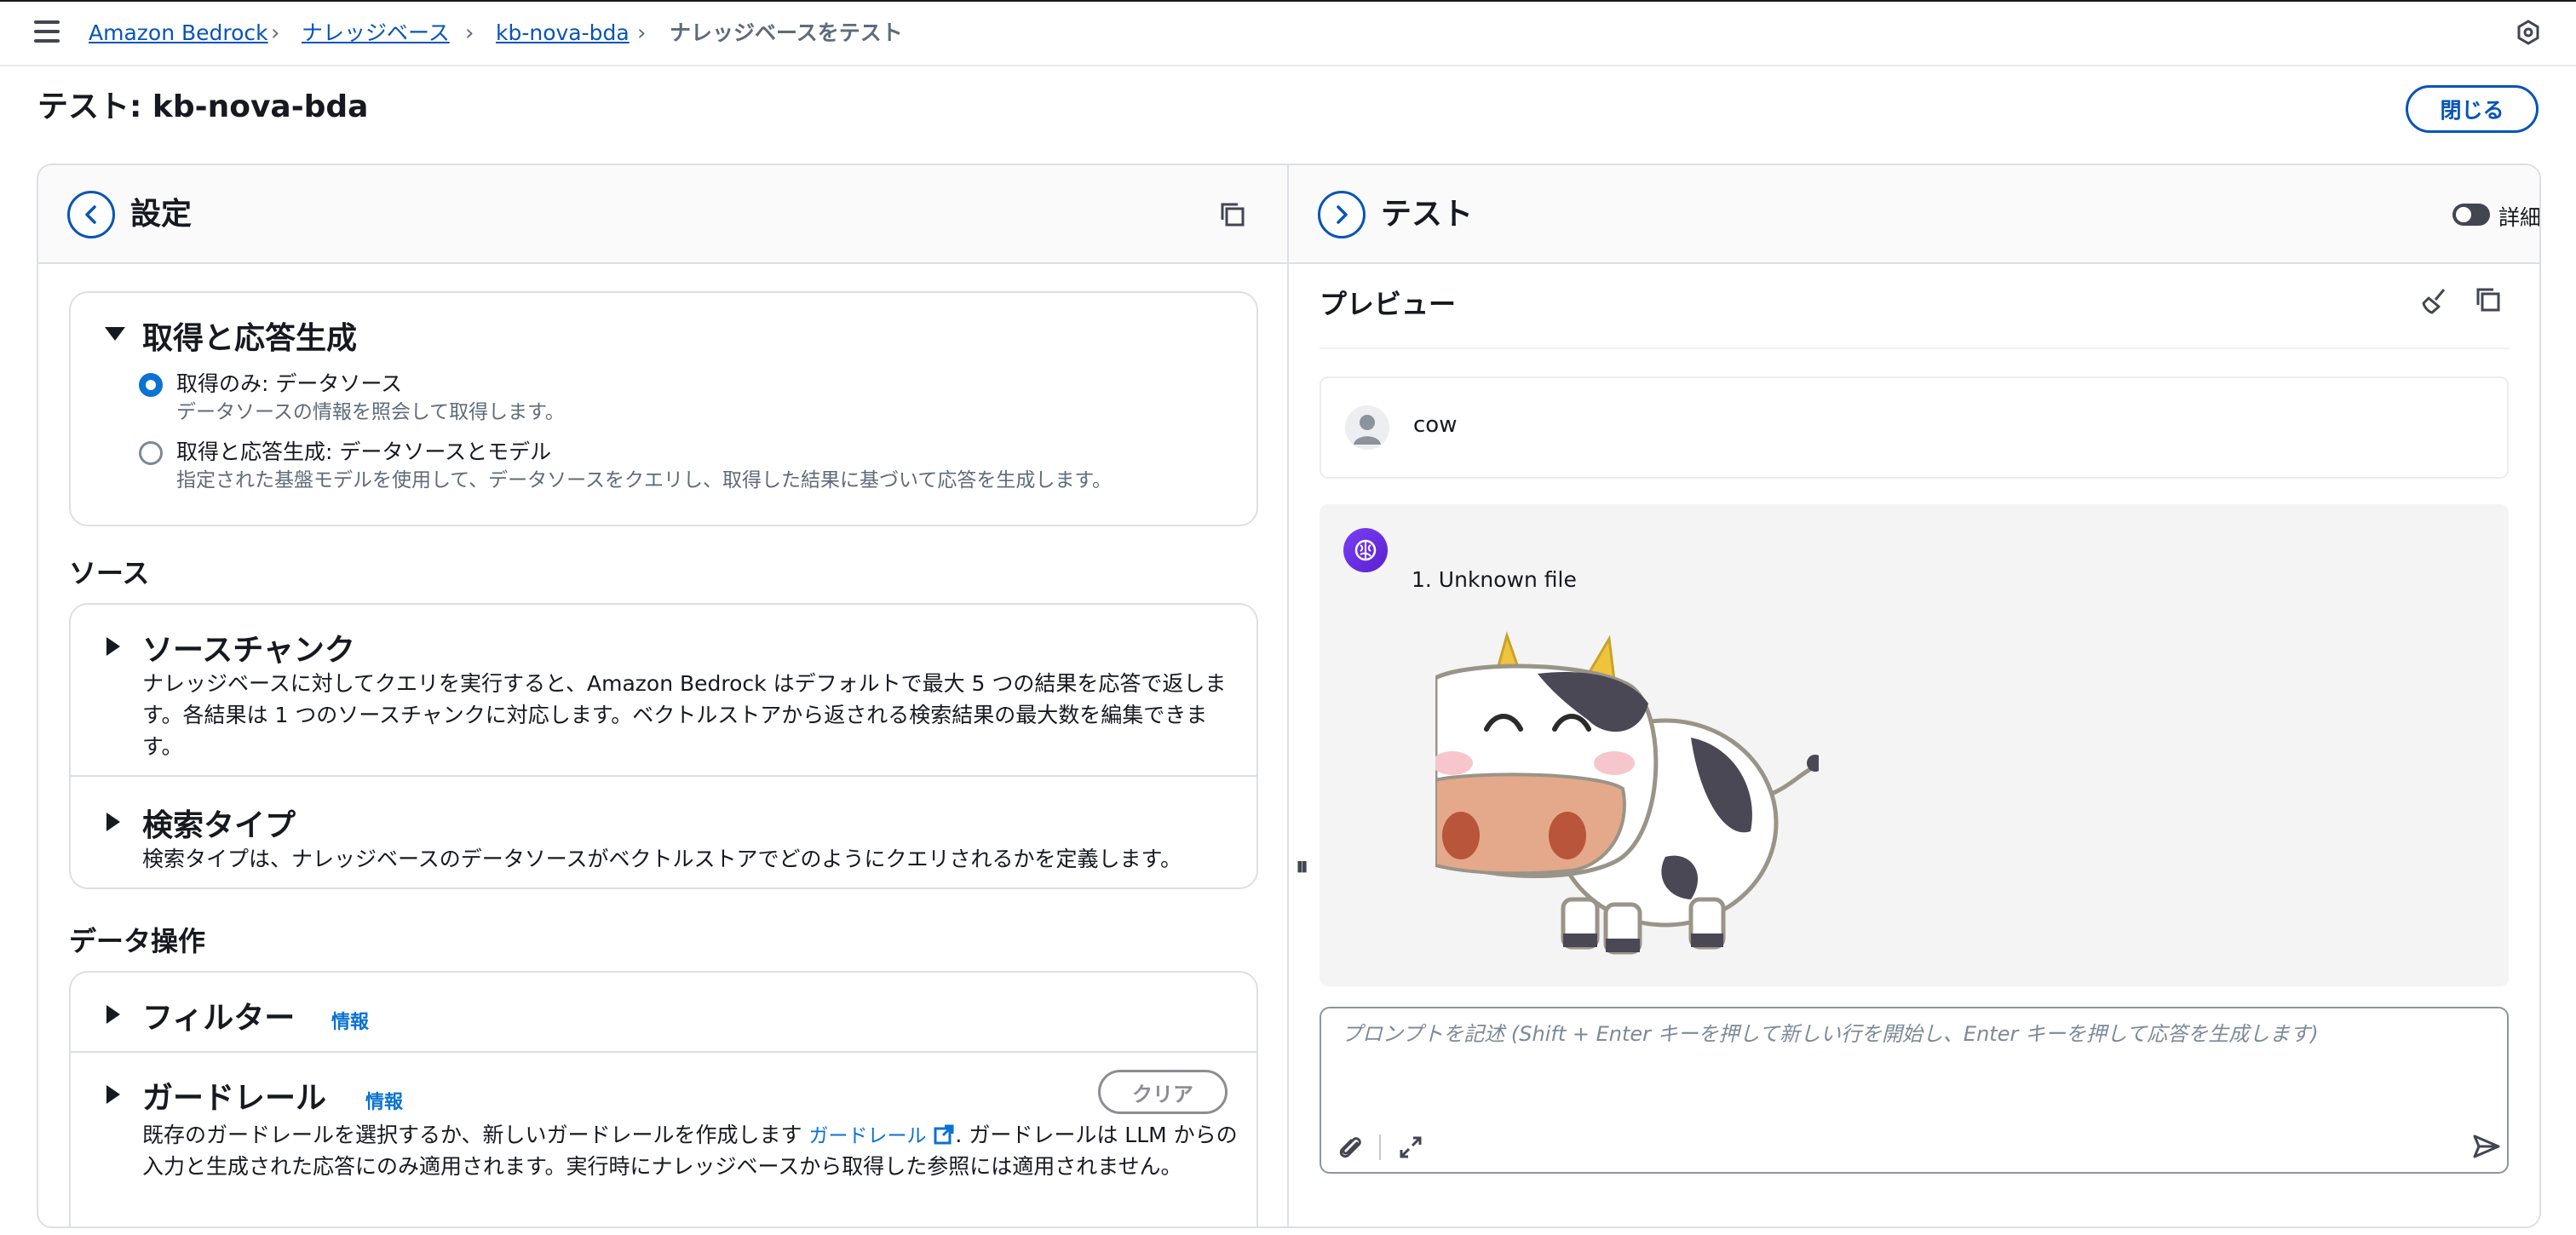 The width and height of the screenshot is (2576, 1235). What do you see at coordinates (137, 941) in the screenshot?
I see `data-ops-heading: データ操作` at bounding box center [137, 941].